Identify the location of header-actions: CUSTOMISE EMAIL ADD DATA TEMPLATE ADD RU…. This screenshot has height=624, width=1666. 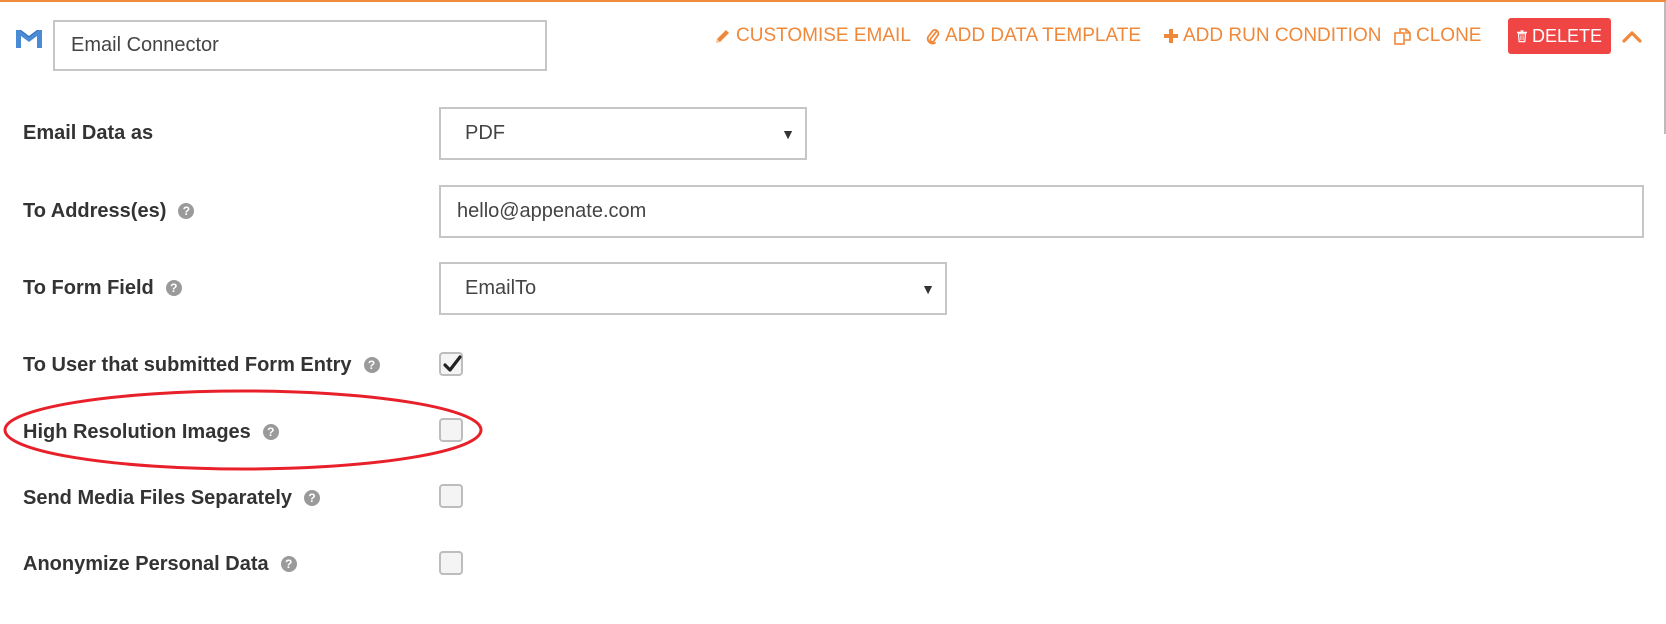
(833, 36).